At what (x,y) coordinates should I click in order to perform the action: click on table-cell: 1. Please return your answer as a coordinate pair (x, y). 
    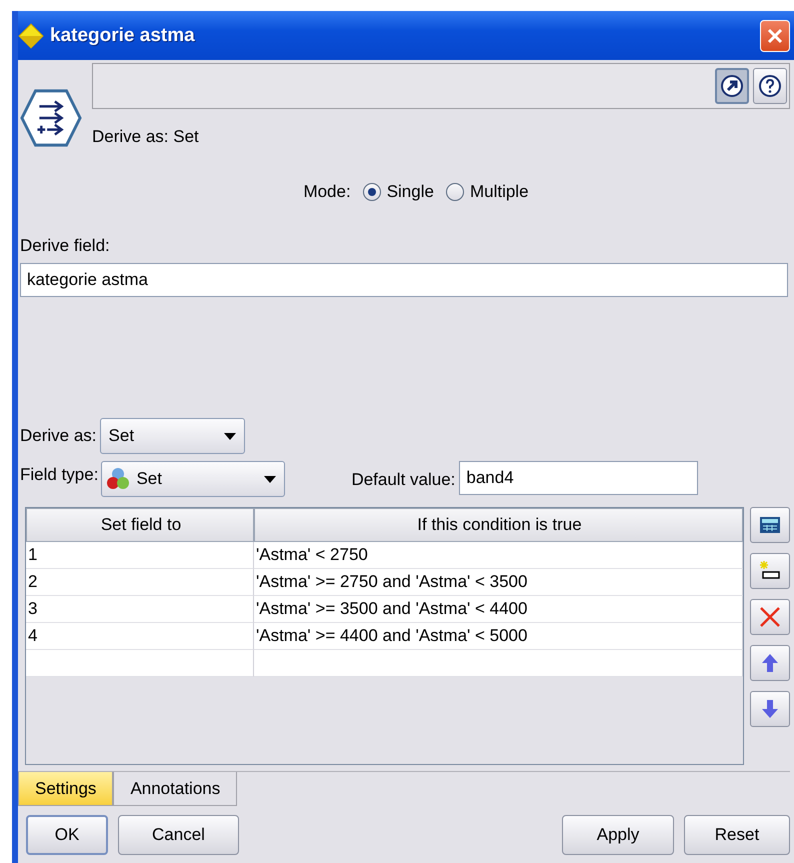
    Looking at the image, I should click on (140, 555).